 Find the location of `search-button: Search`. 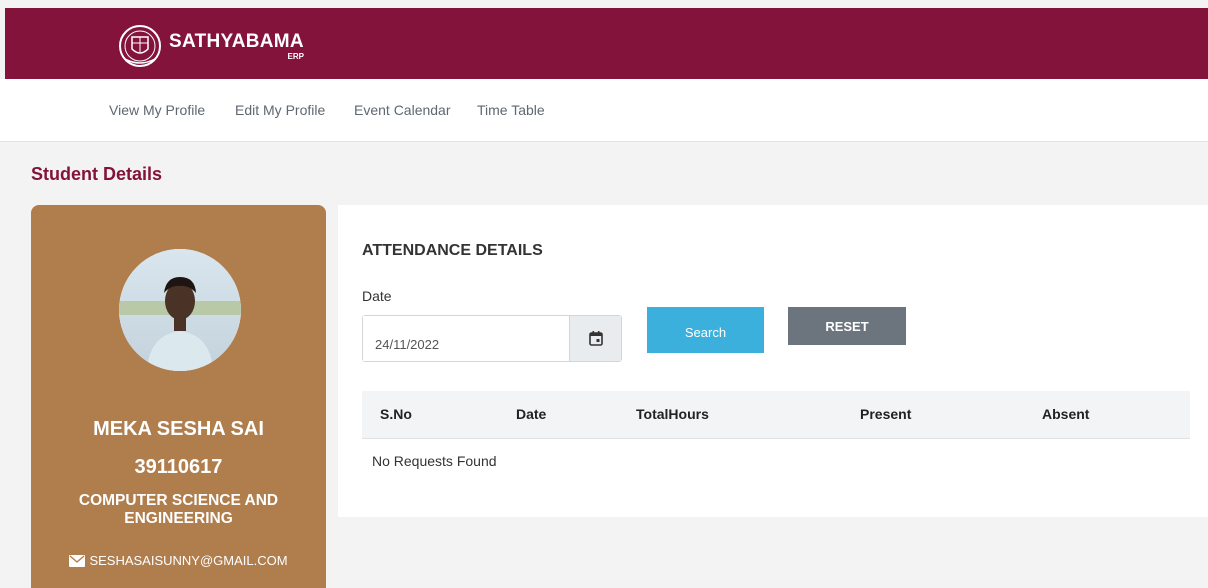

search-button: Search is located at coordinates (705, 330).